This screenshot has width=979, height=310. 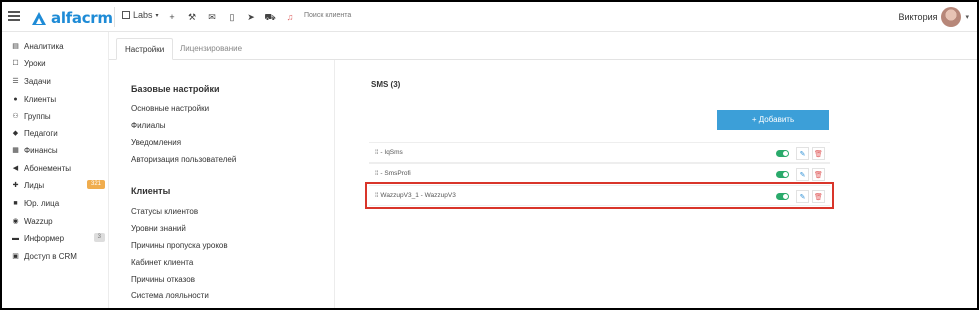 I want to click on top-bar: alfacrm Labs ▾ + ⚒ ✉ ▯ ➤ ⛟ ♫ Виктория ▾, so click(x=489, y=17).